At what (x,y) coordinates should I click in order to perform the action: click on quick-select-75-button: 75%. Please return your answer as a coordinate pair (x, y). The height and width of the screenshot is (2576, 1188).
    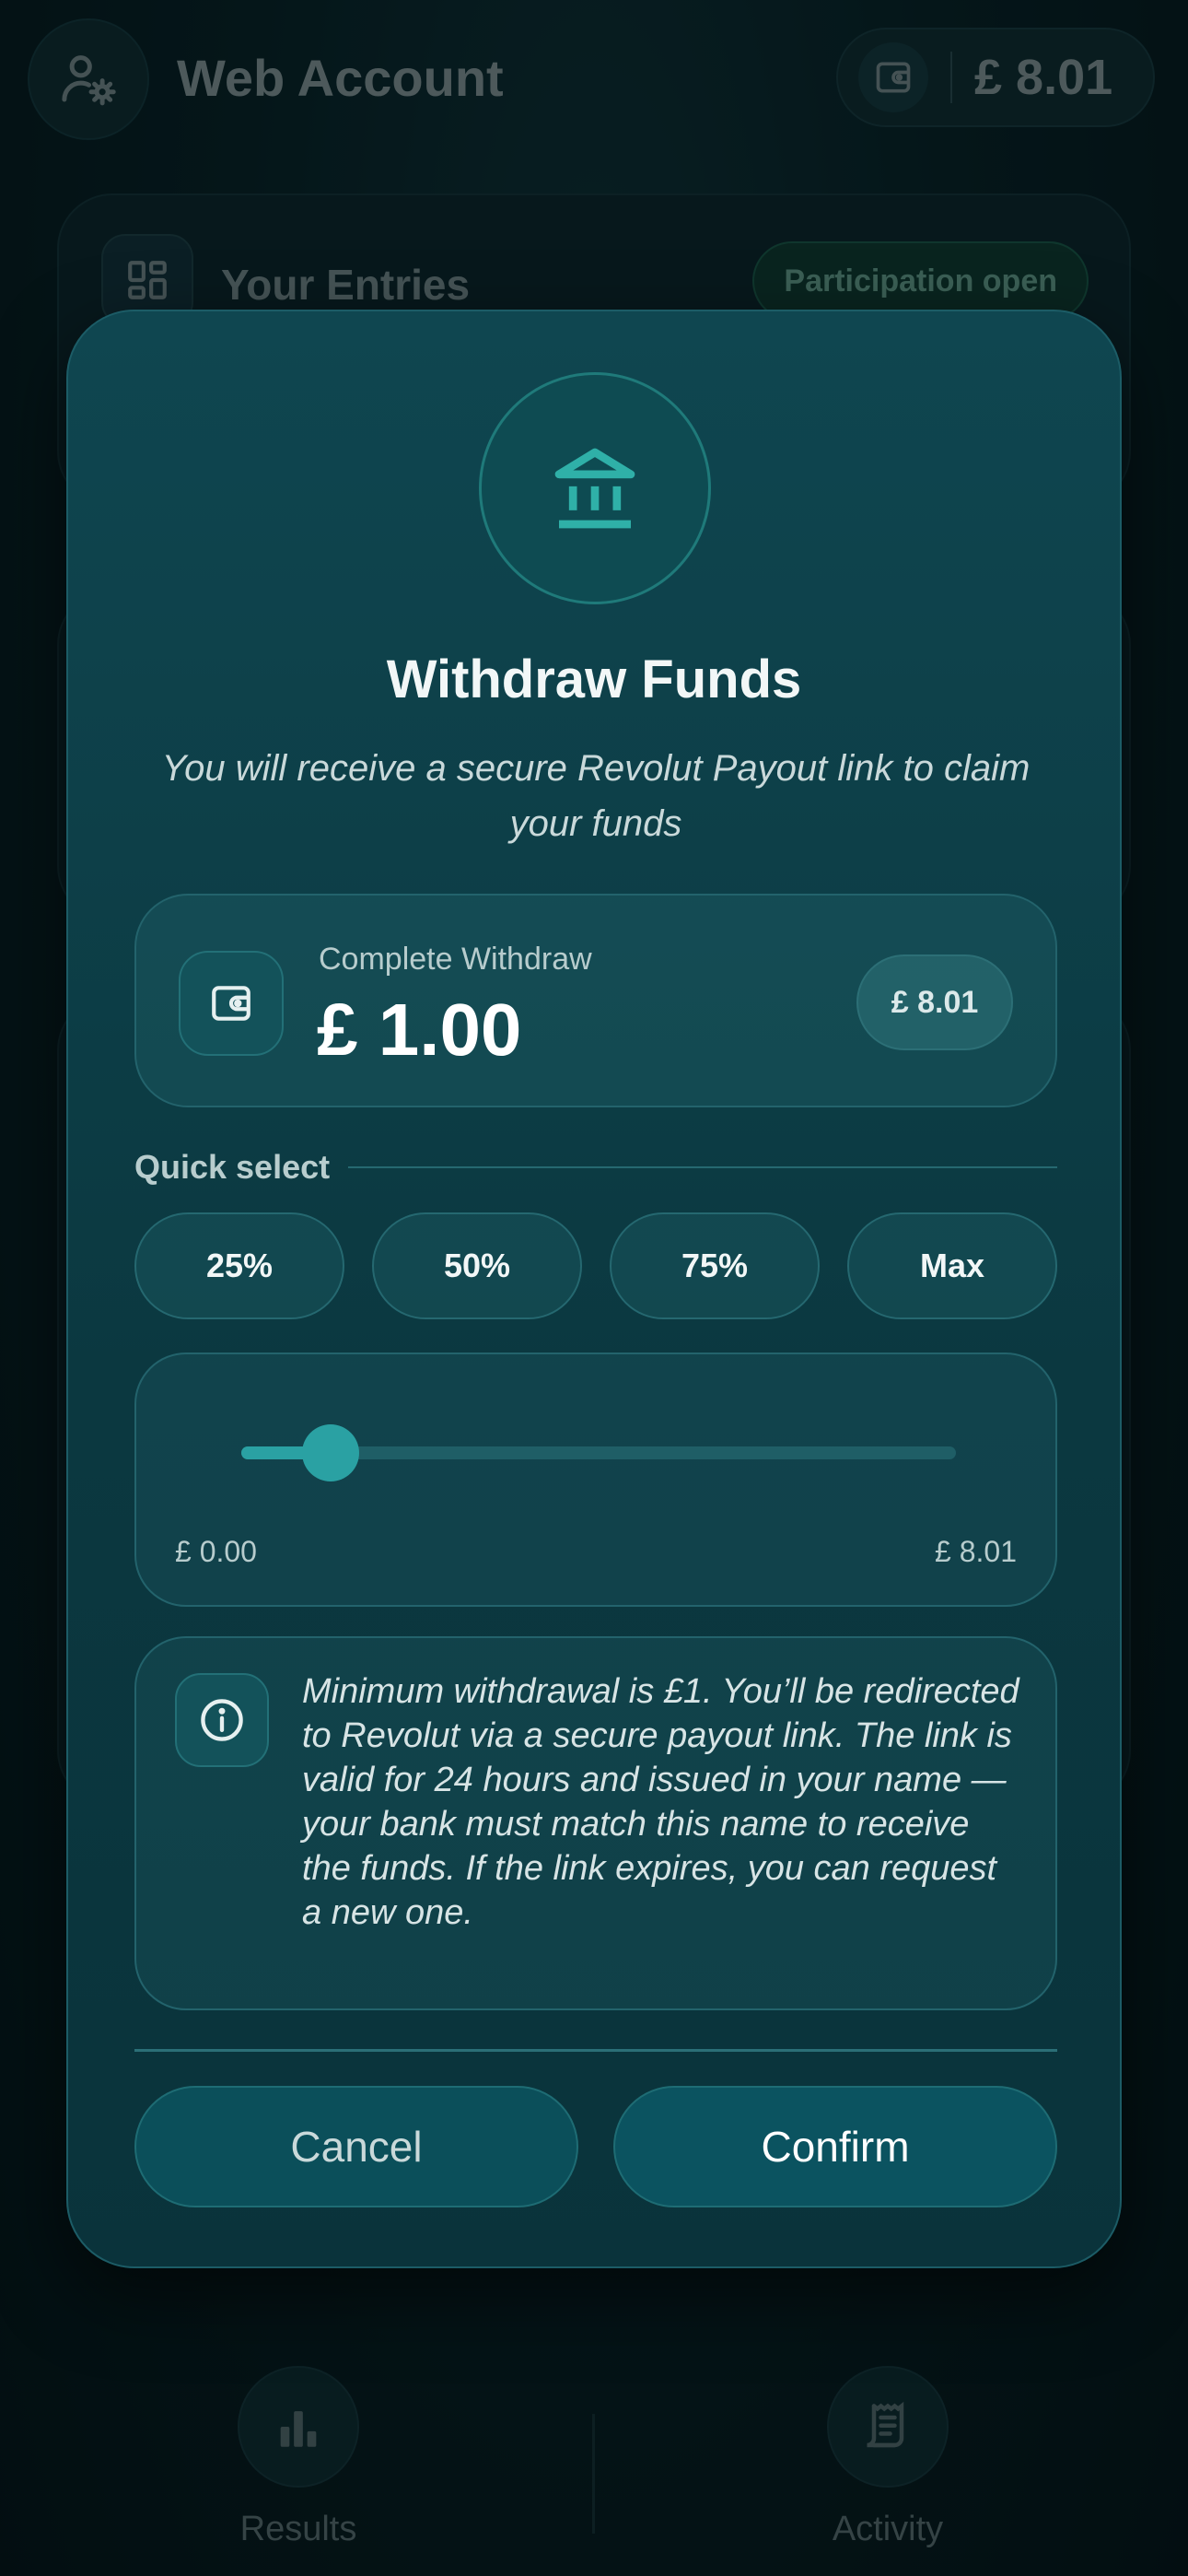
    Looking at the image, I should click on (715, 1265).